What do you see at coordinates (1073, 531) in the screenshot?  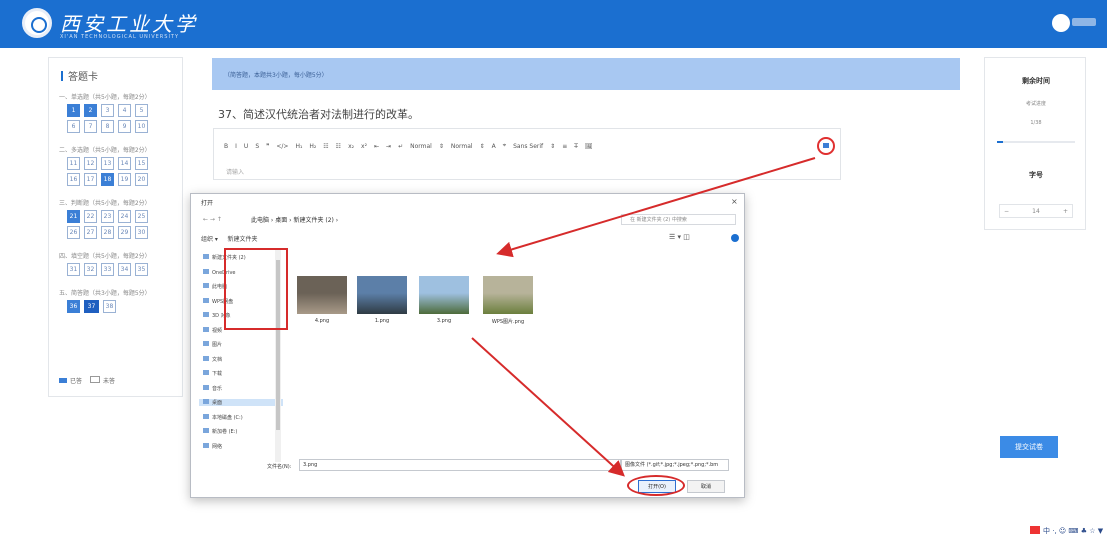 I see `ime-text: 中 ·, ☺ ⌨ ♣ ☆ ▼` at bounding box center [1073, 531].